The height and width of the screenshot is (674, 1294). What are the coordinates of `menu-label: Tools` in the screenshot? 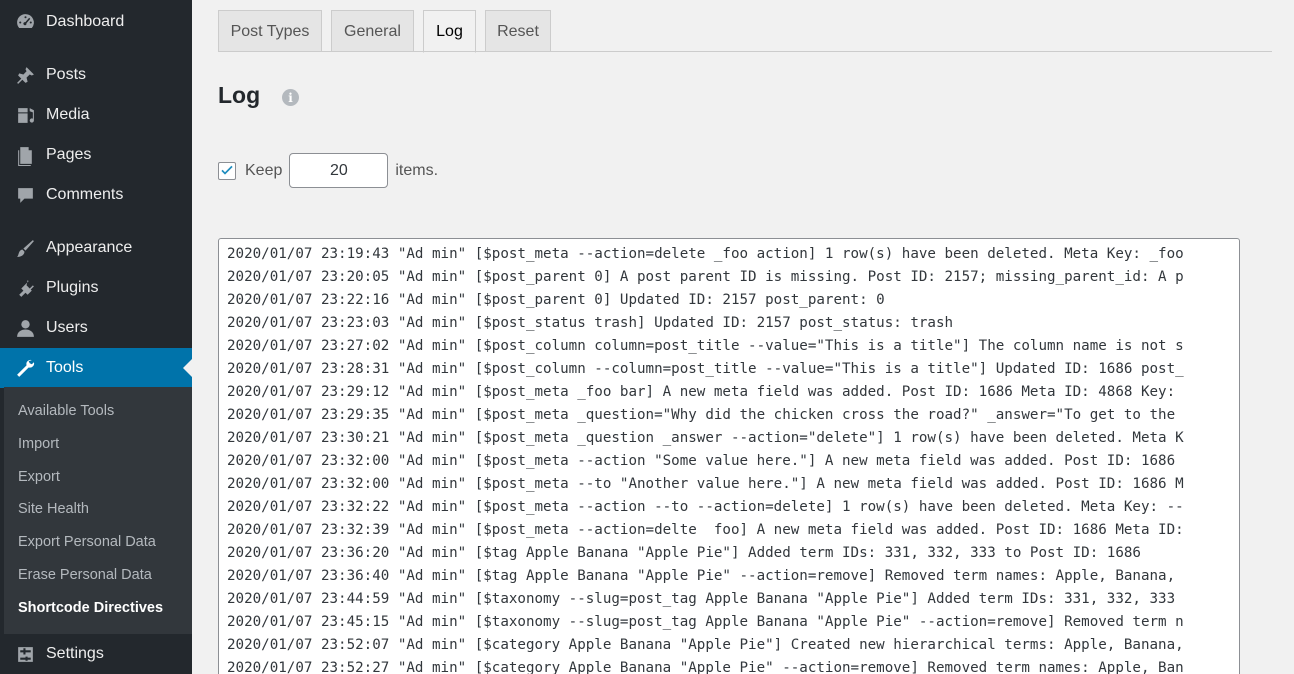 It's located at (65, 367).